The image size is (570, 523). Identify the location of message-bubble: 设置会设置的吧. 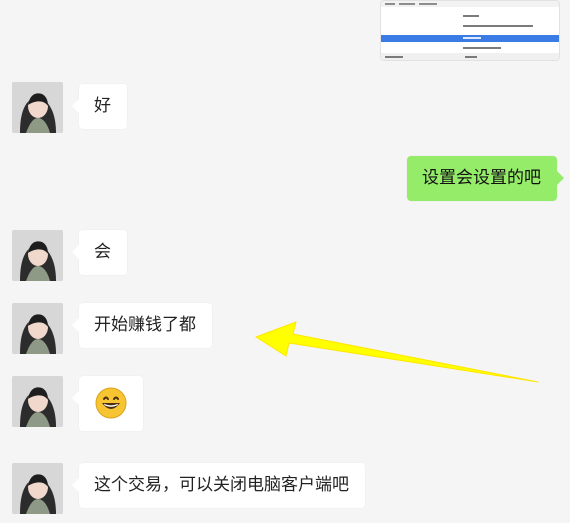
(485, 178).